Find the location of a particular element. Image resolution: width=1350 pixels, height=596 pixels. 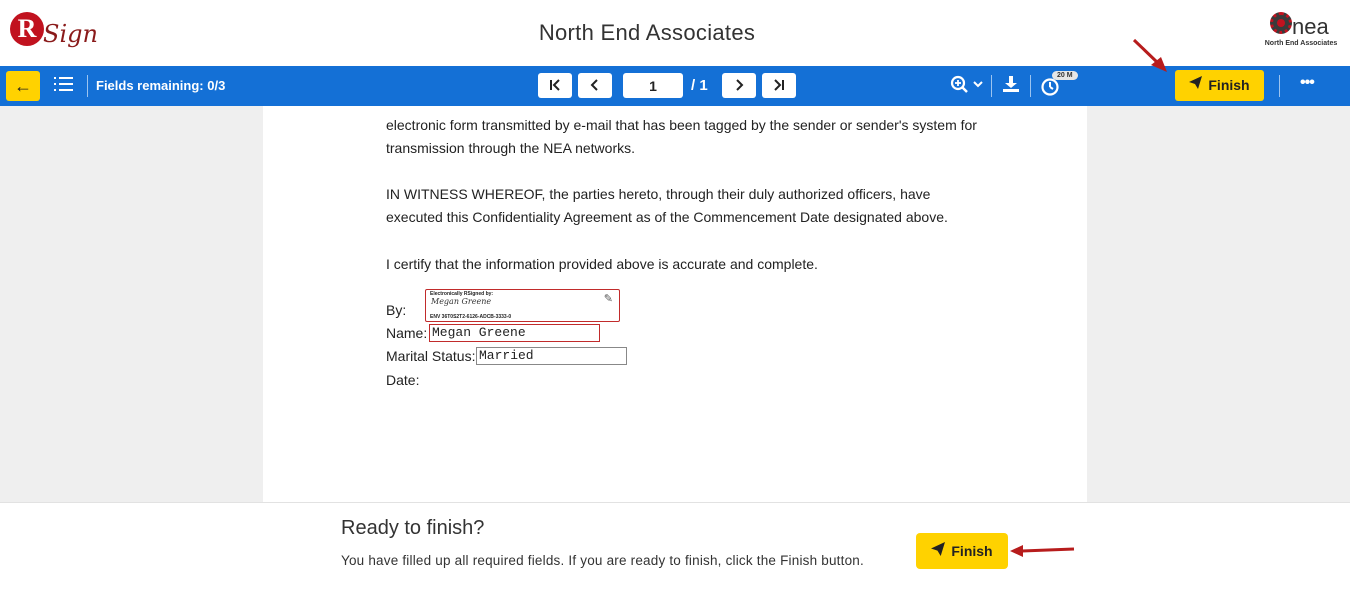

edit-icon: ✎ is located at coordinates (608, 298).